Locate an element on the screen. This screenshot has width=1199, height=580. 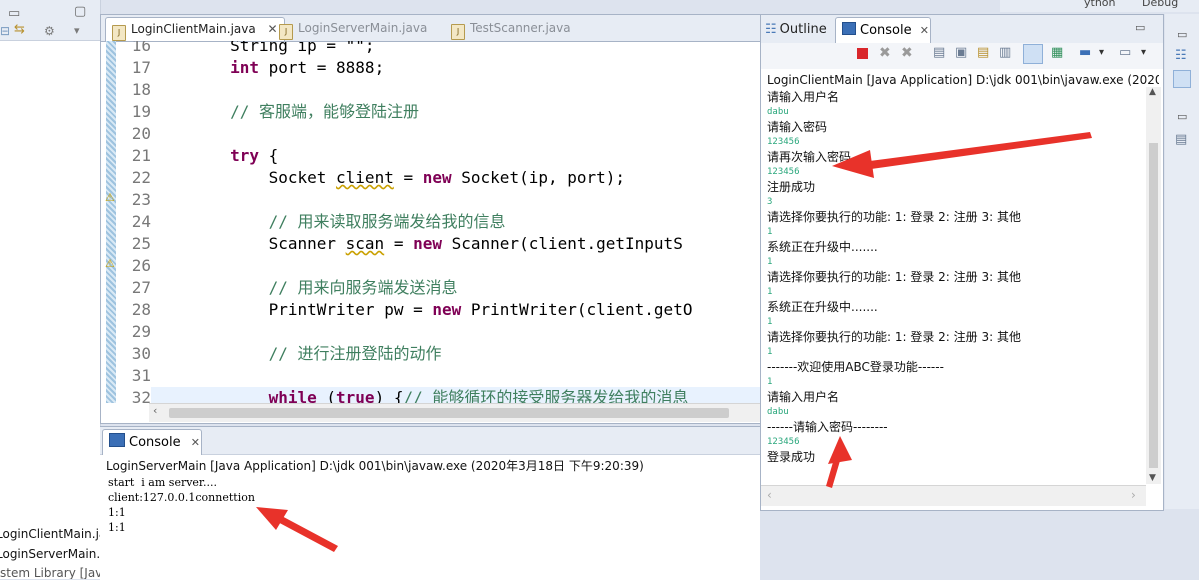
tab-label: LoginClientMain.java is located at coordinates (193, 29).